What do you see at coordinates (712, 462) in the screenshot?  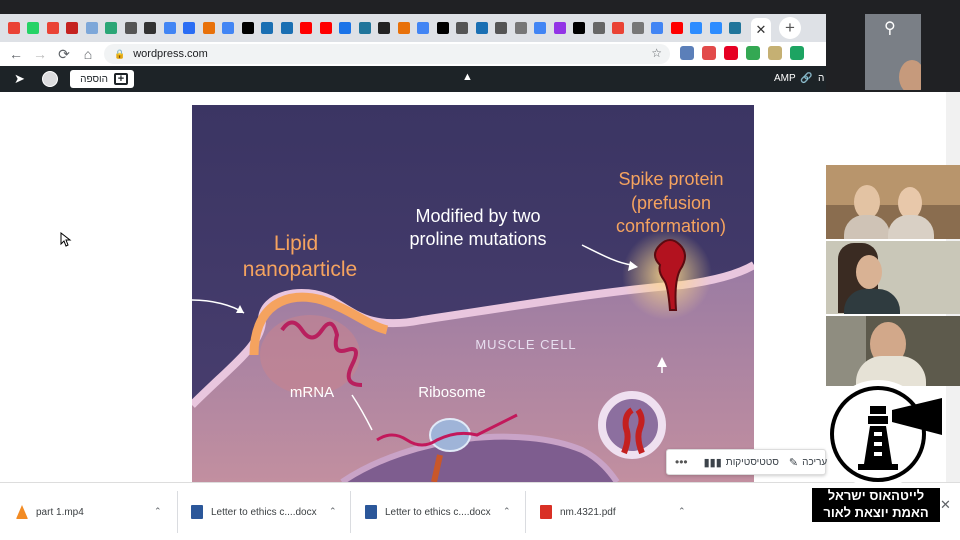 I see `stats-icon: ▮▮▮` at bounding box center [712, 462].